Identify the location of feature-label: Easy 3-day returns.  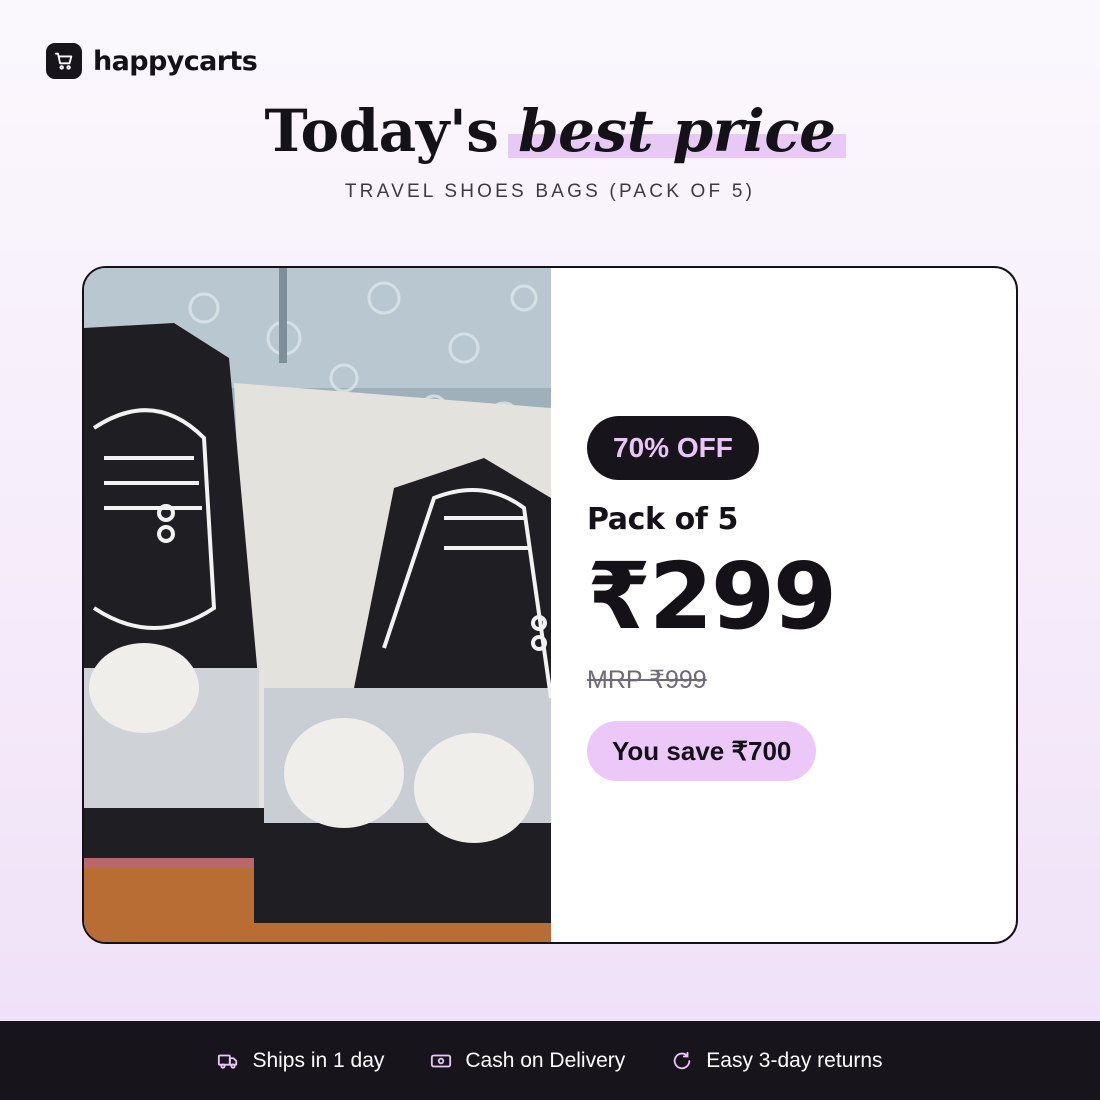
(794, 1060).